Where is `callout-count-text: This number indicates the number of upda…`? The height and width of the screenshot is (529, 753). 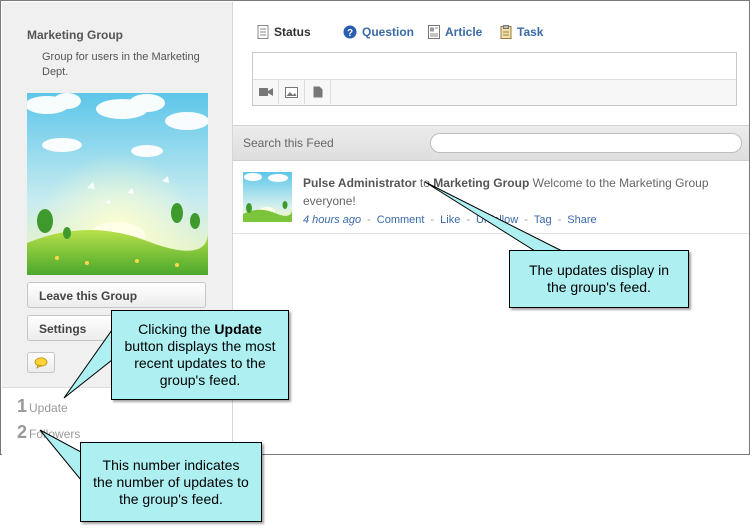
callout-count-text: This number indicates the number of upda… is located at coordinates (171, 481).